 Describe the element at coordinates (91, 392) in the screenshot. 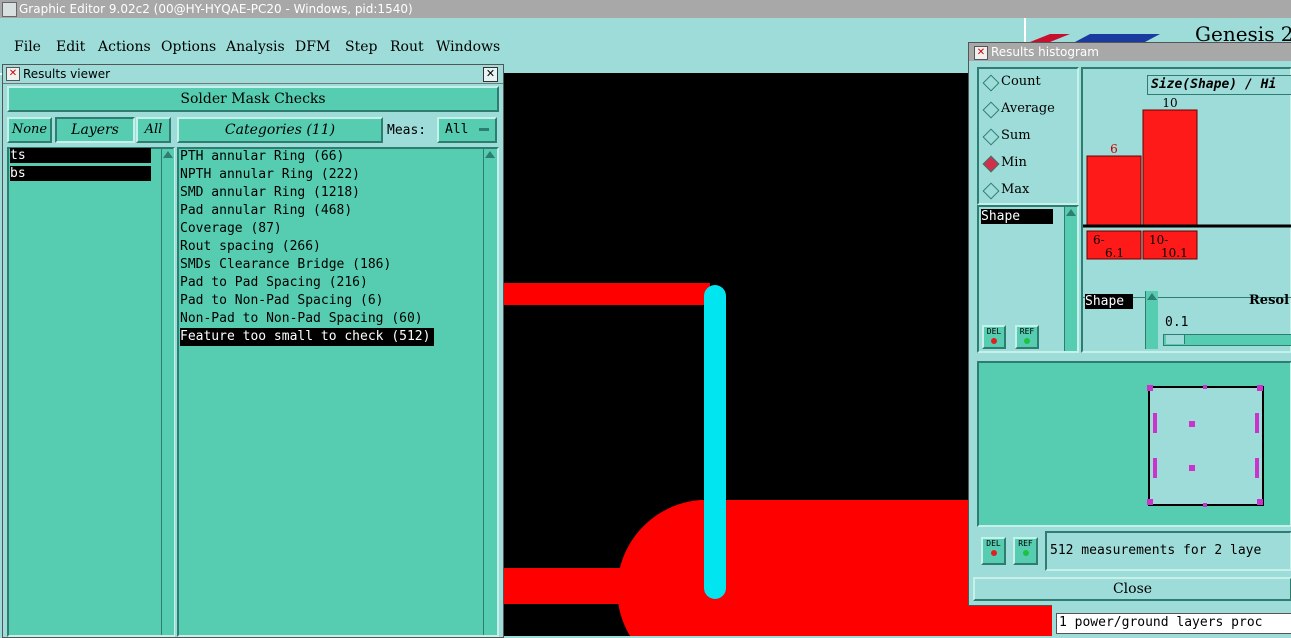

I see `layers-list` at that location.